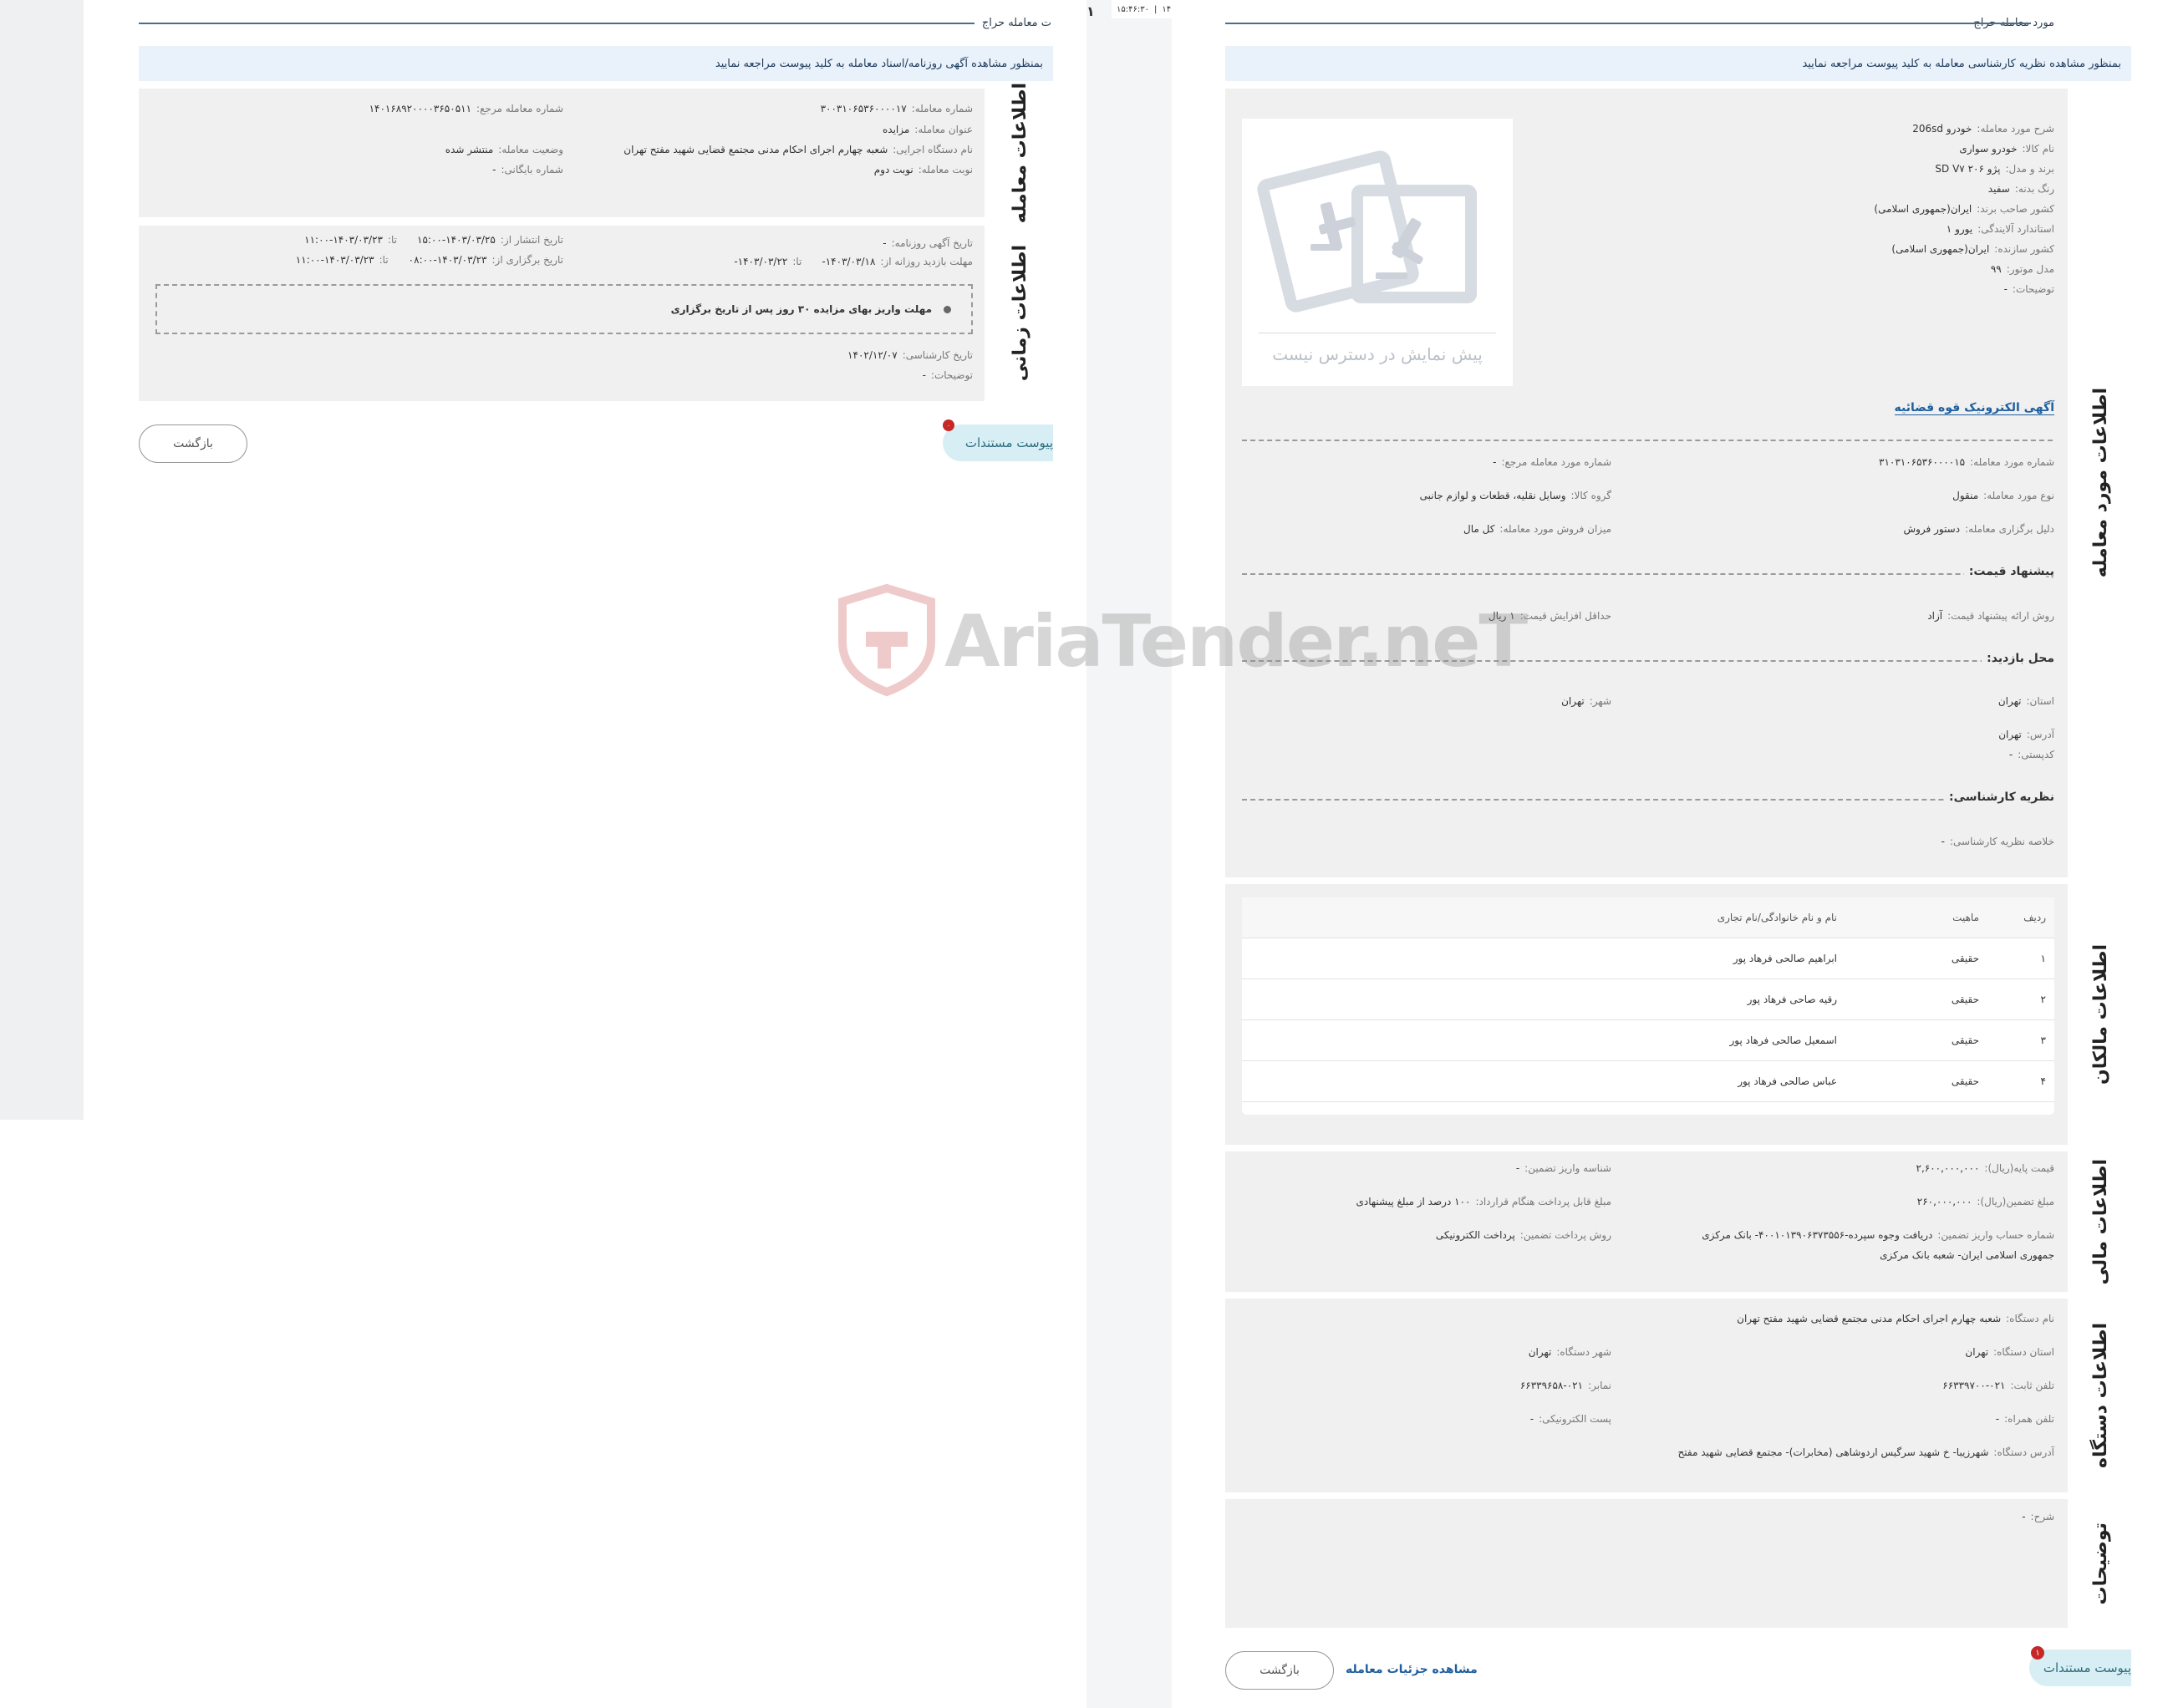 This screenshot has width=2173, height=1708. I want to click on owners-table-header: ردیف ماهیت نام و نام خانوادگی/نام تجاری, so click(1648, 918).